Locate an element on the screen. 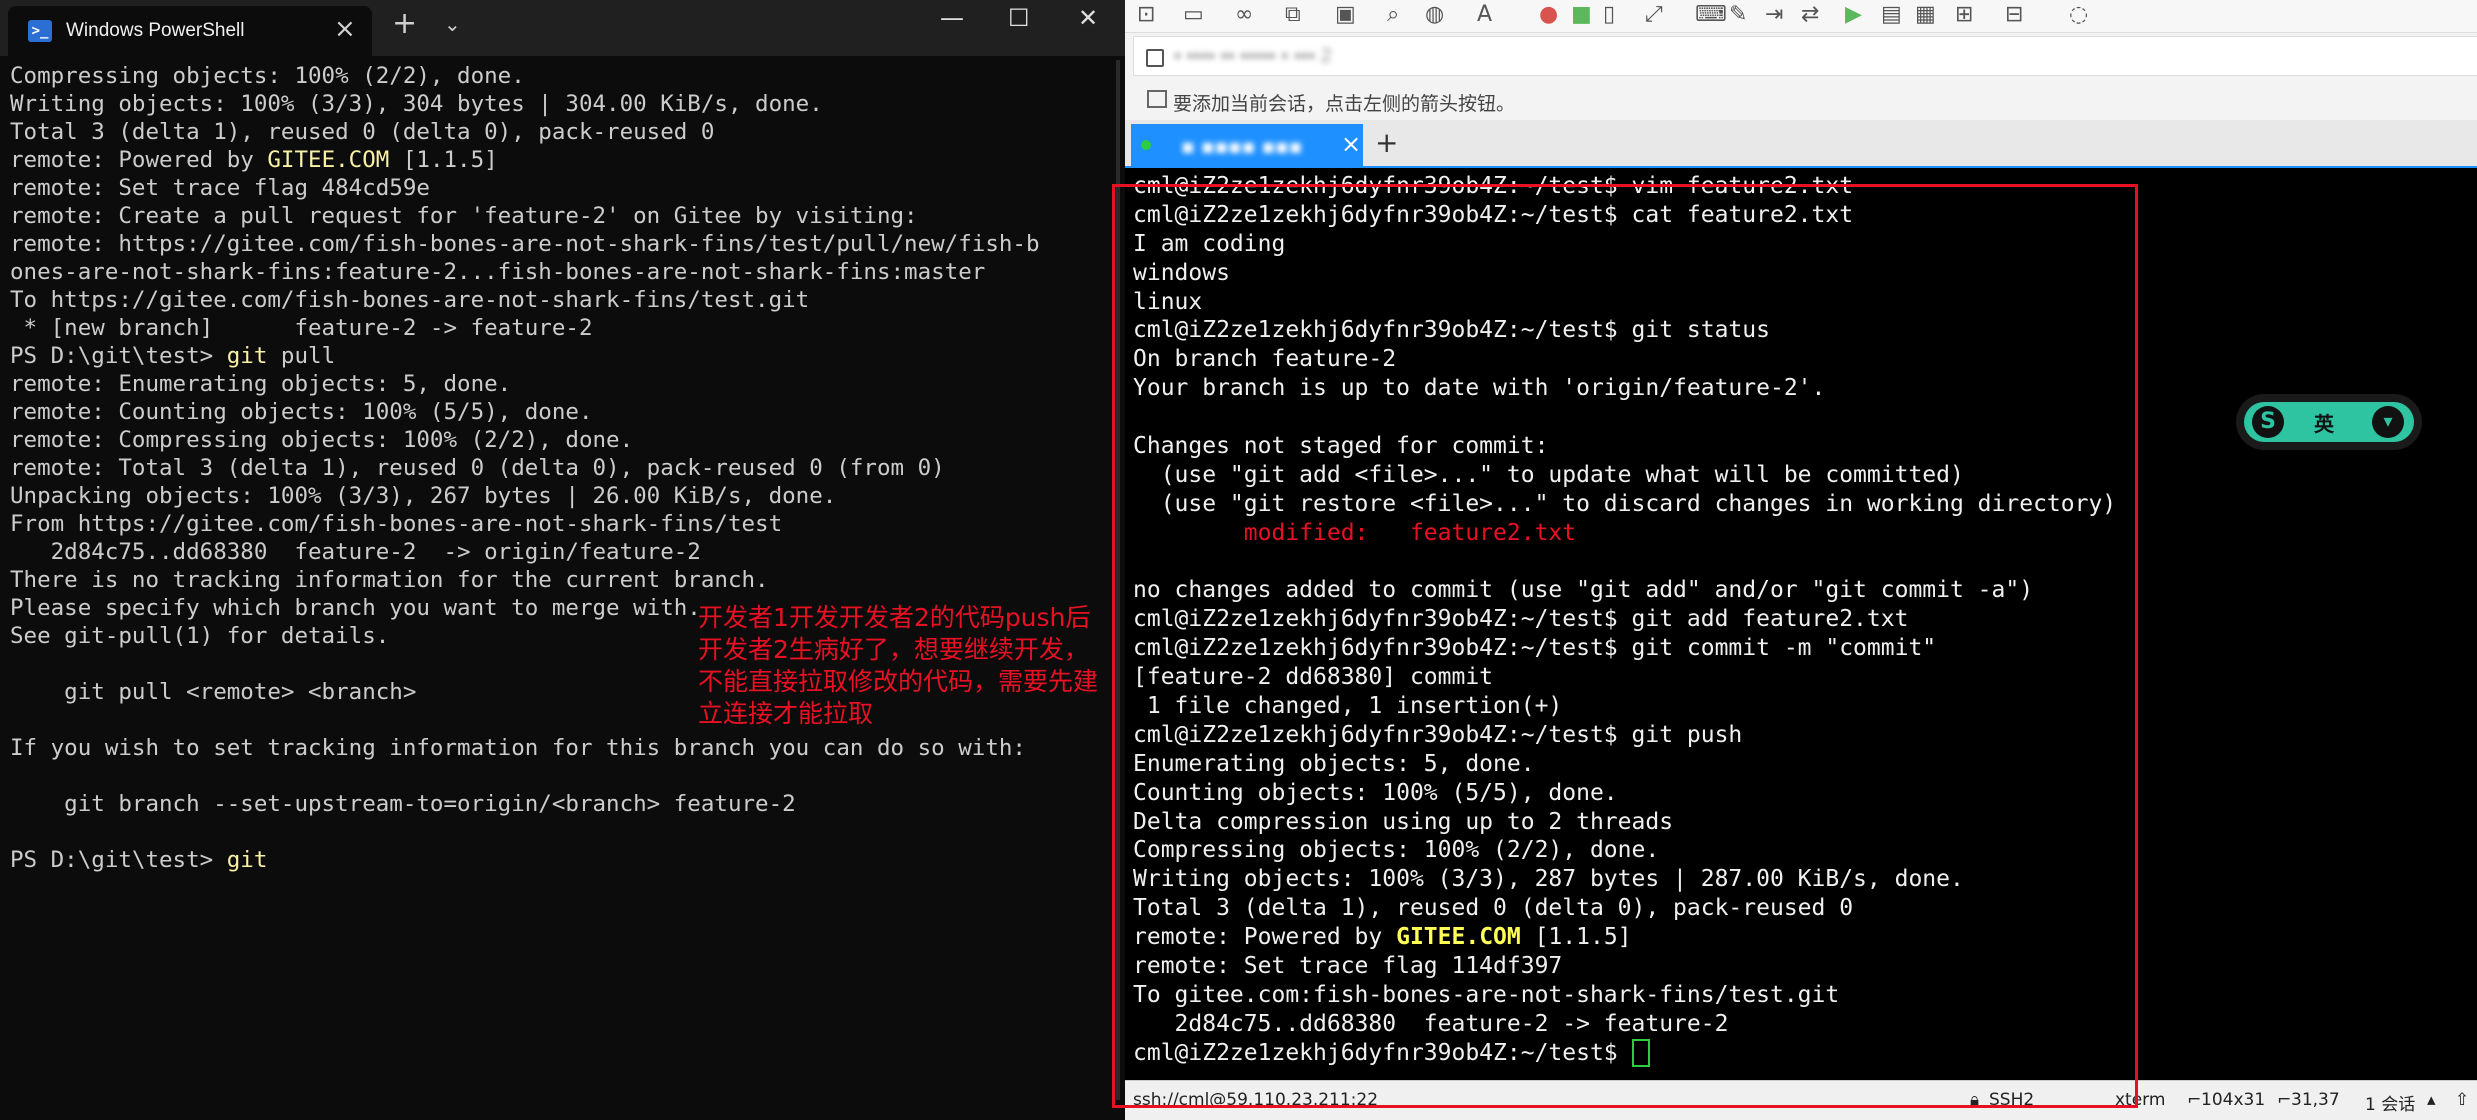  terminal-text: PS D:\git\test> is located at coordinates (118, 356).